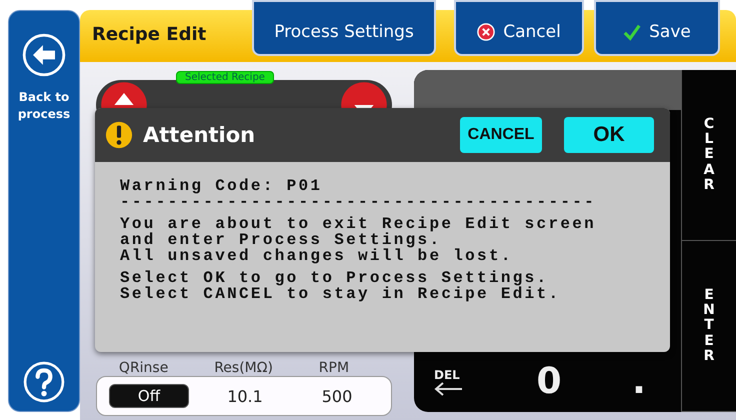 The image size is (736, 420). I want to click on message-line: Select CANCEL to stay in Recipe Edit., so click(341, 294).